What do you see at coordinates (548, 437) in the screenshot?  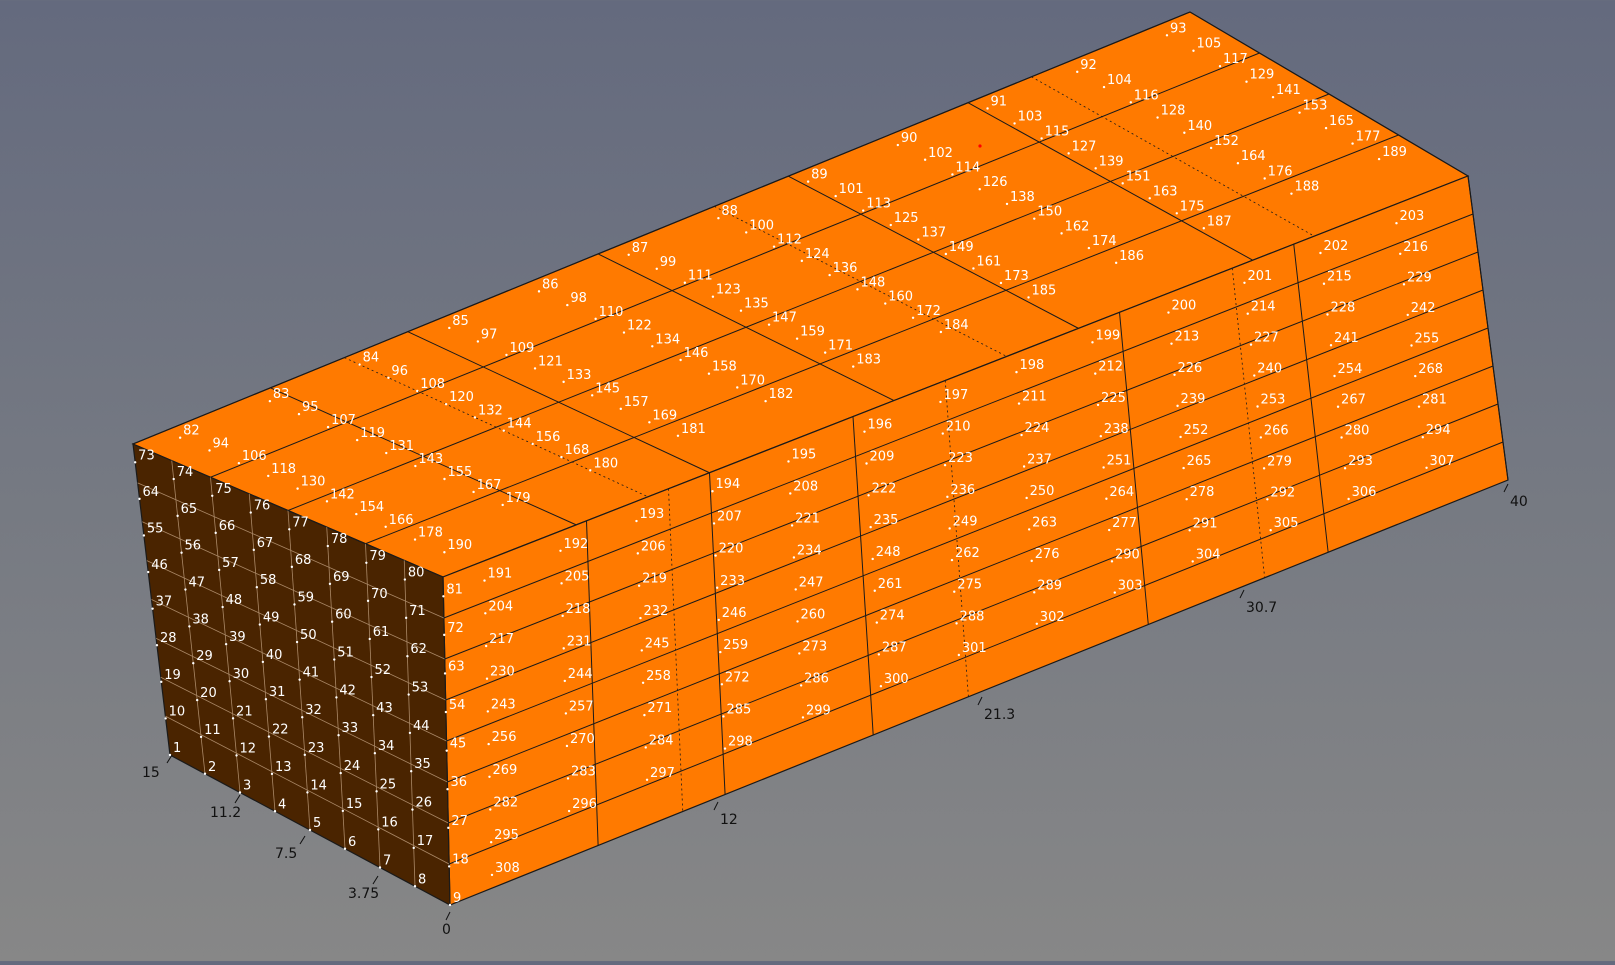 I see `node-label: 156` at bounding box center [548, 437].